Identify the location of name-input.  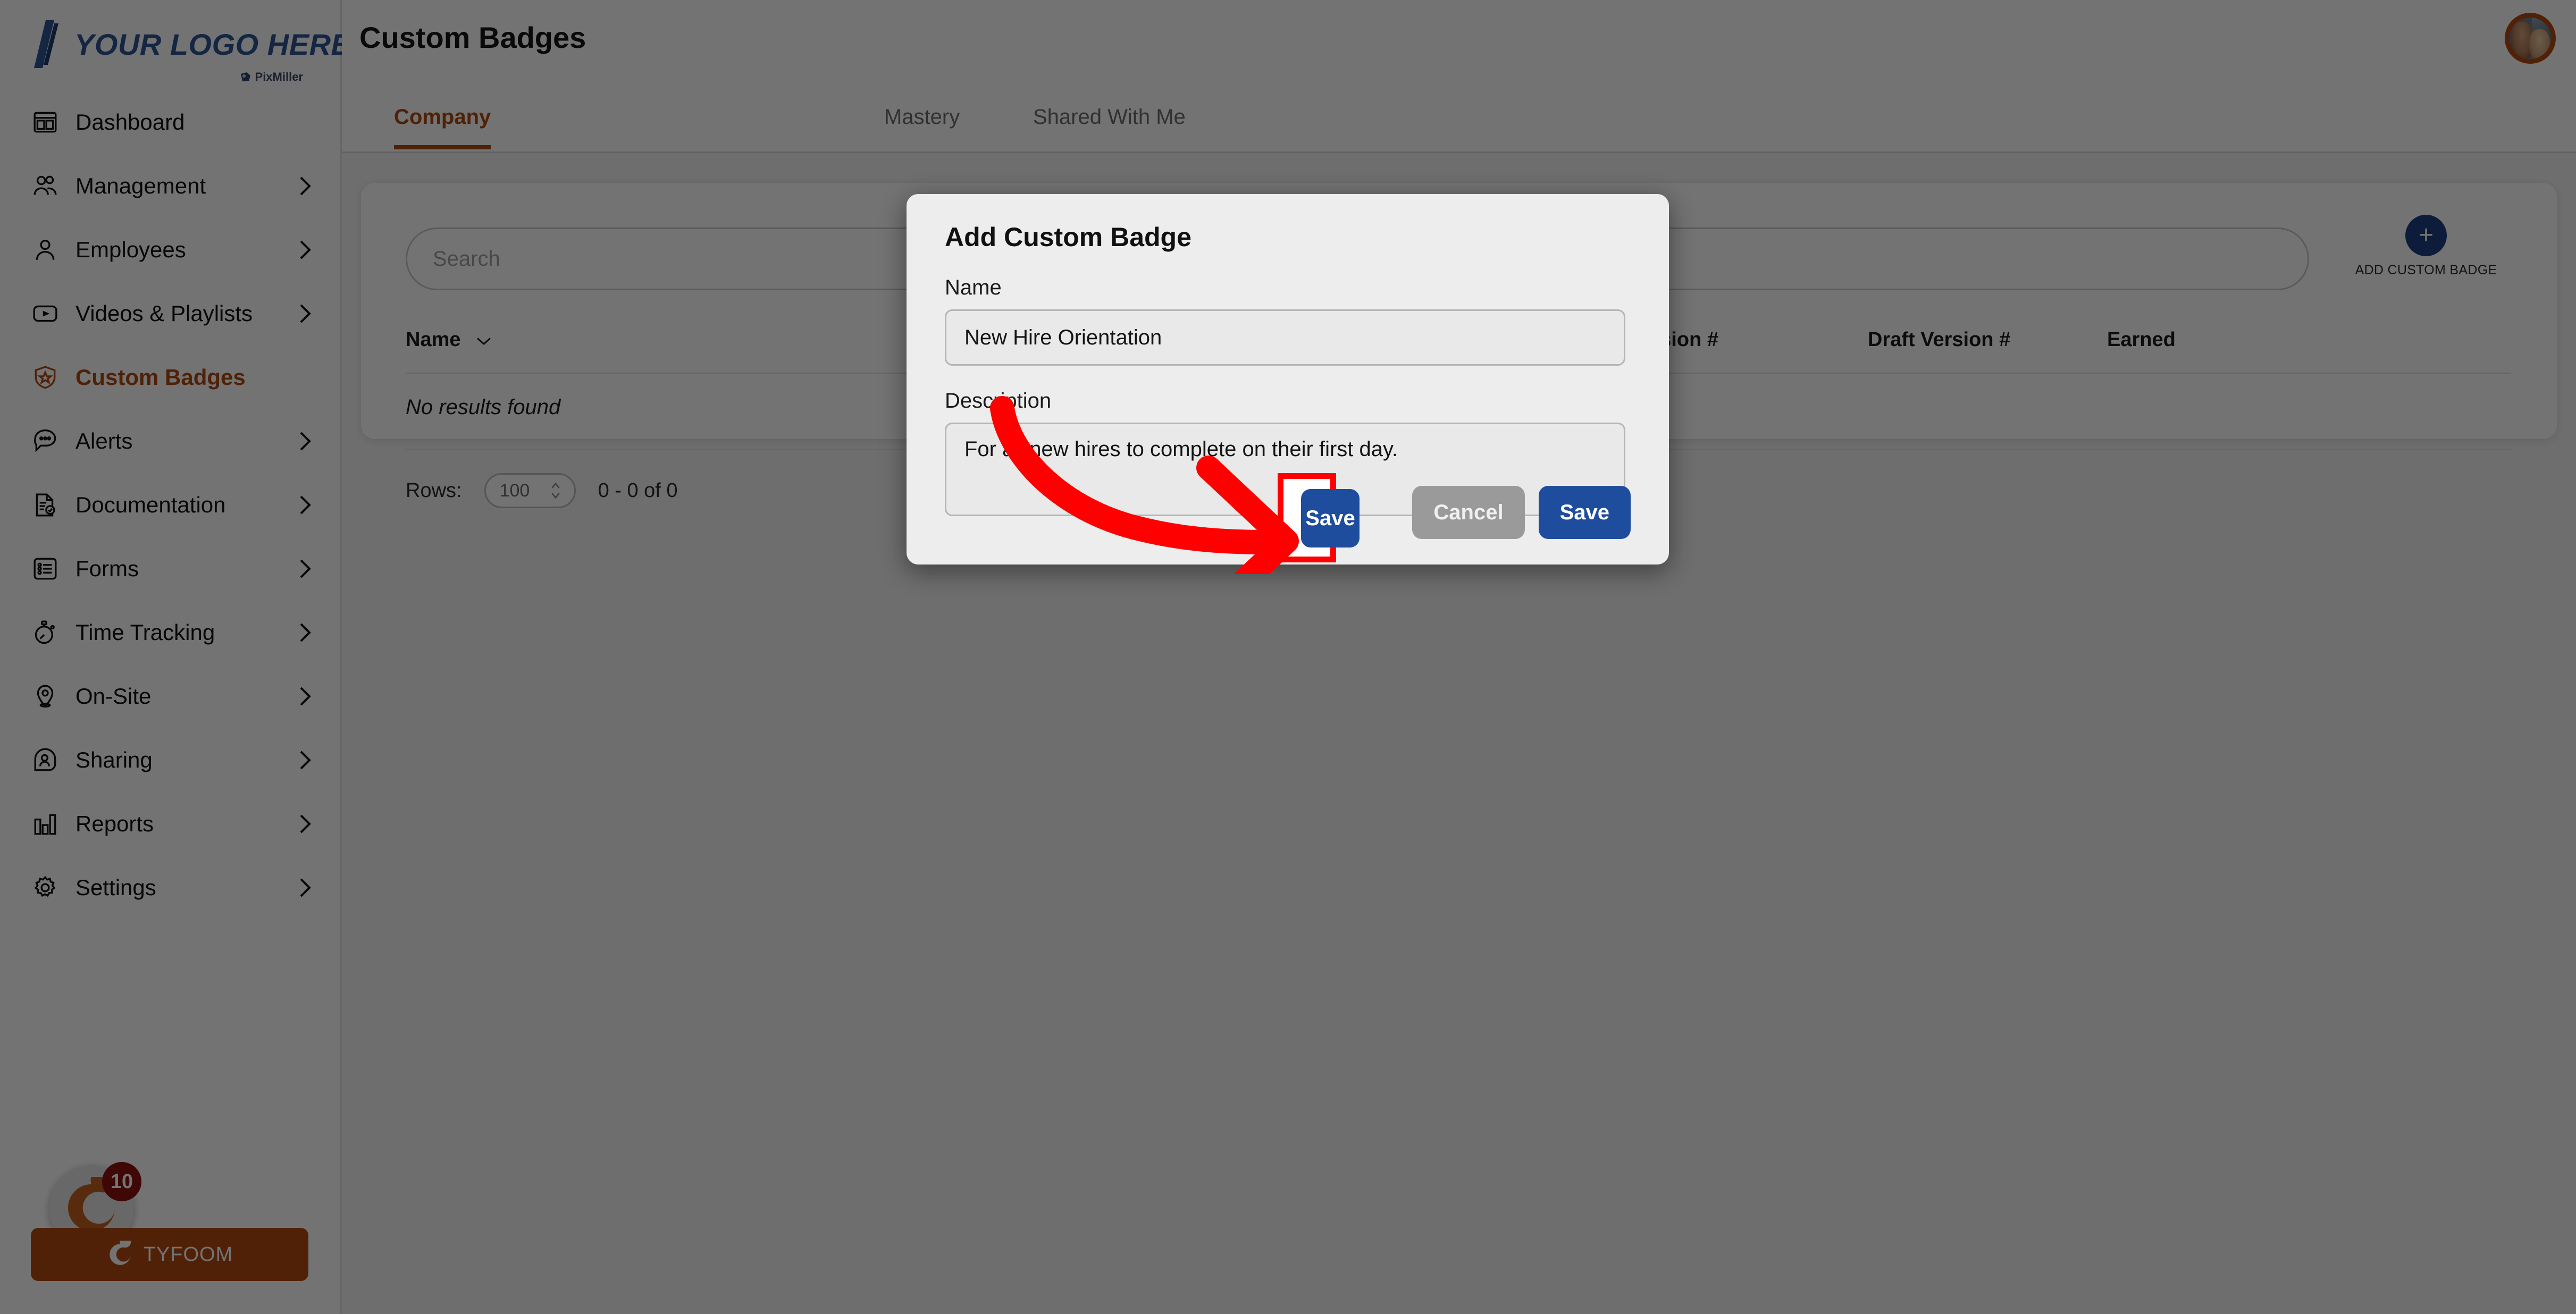
(1285, 337).